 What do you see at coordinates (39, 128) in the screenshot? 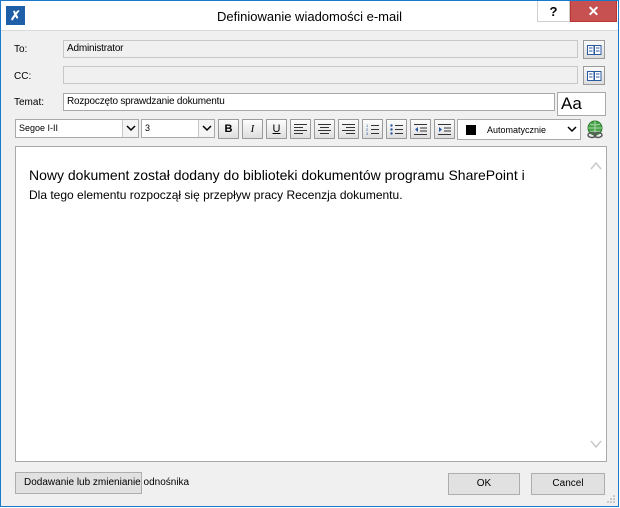
I see `font-name-value: Segoe I-II` at bounding box center [39, 128].